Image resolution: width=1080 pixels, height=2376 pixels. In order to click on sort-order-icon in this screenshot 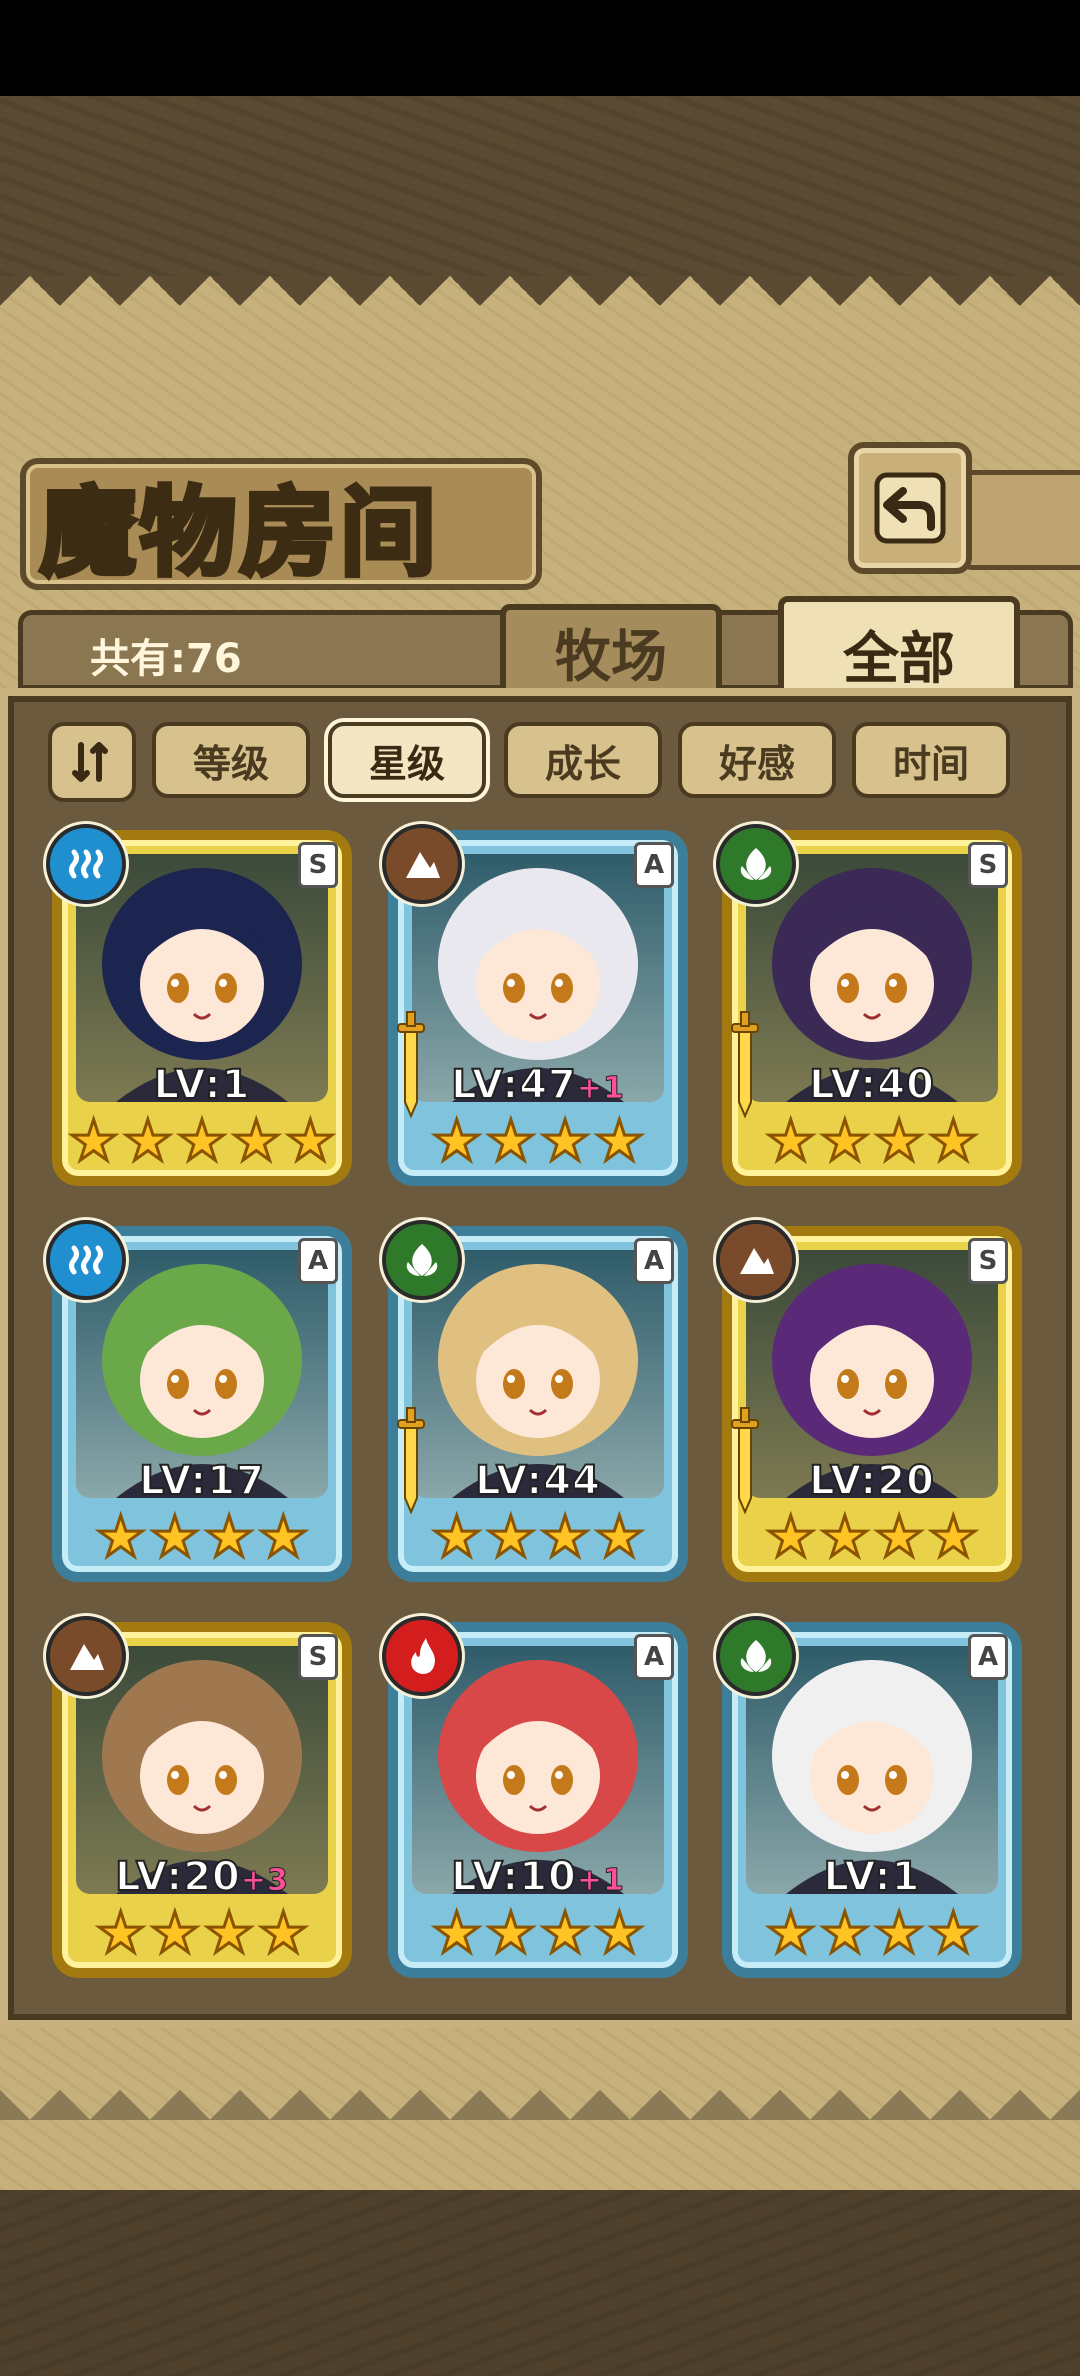, I will do `click(90, 762)`.